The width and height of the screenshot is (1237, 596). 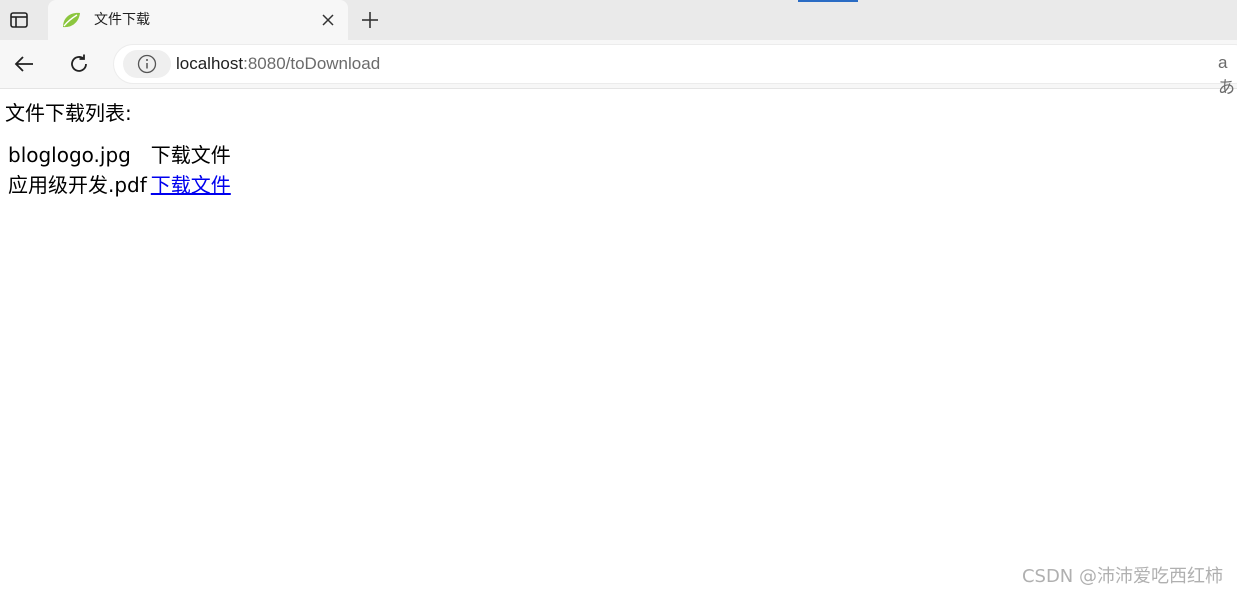 I want to click on tab-title: 文件下载, so click(x=122, y=20).